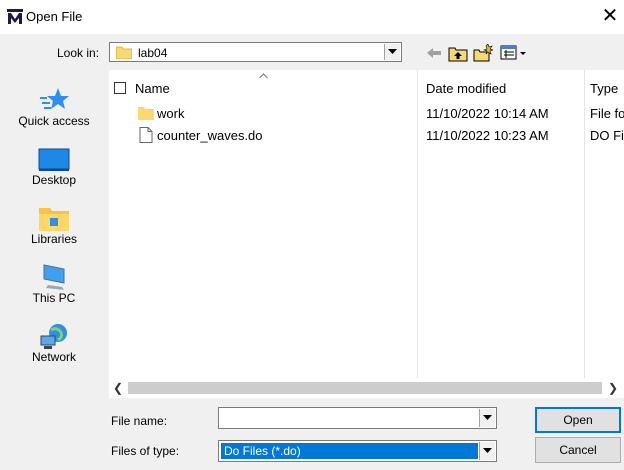 The width and height of the screenshot is (624, 470). What do you see at coordinates (263, 76) in the screenshot?
I see `sort-ascending-icon` at bounding box center [263, 76].